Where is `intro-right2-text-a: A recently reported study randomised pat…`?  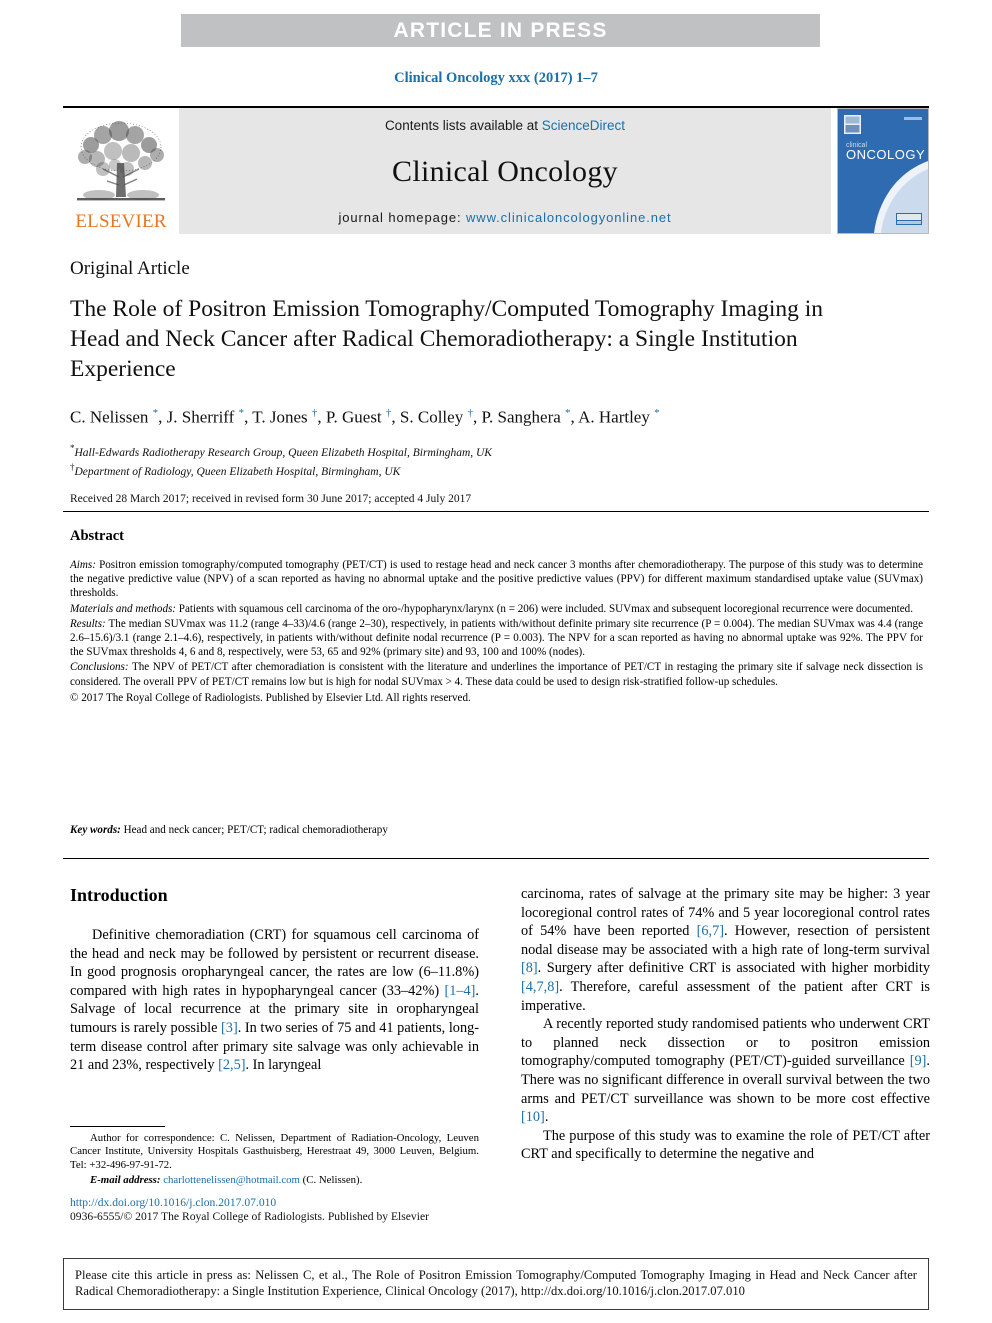
intro-right2-text-a: A recently reported study randomised pat… is located at coordinates (725, 1043).